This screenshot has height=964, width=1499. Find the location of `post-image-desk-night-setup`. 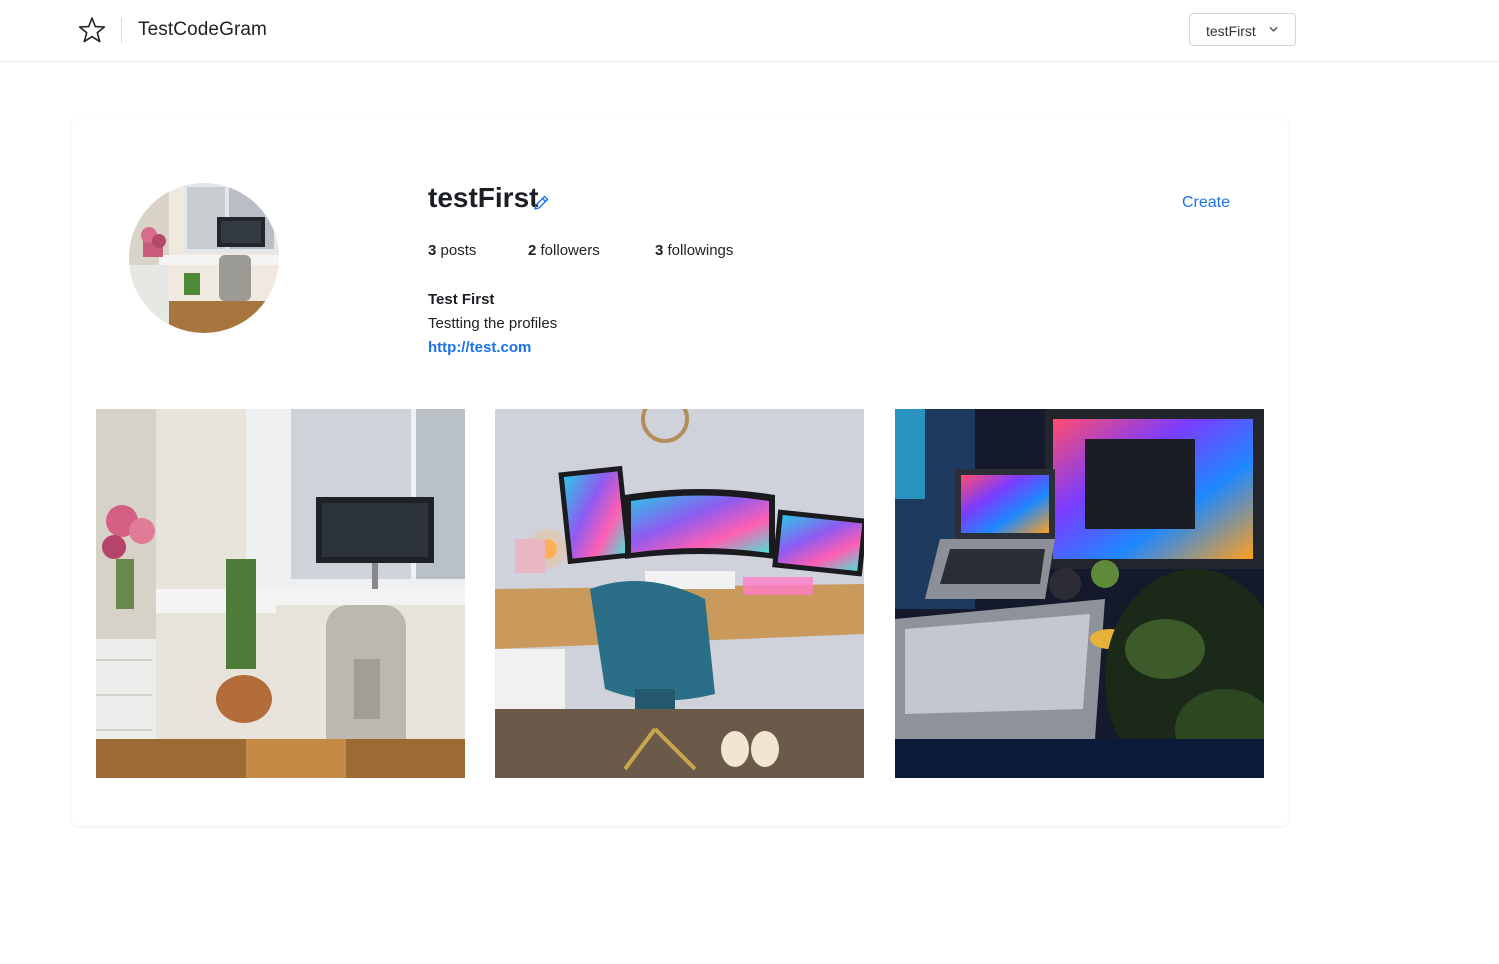

post-image-desk-night-setup is located at coordinates (1079, 593).